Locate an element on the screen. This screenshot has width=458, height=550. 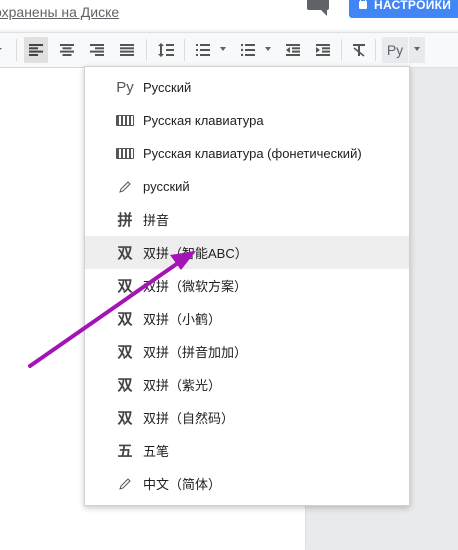
line-spacing-icon is located at coordinates (166, 50).